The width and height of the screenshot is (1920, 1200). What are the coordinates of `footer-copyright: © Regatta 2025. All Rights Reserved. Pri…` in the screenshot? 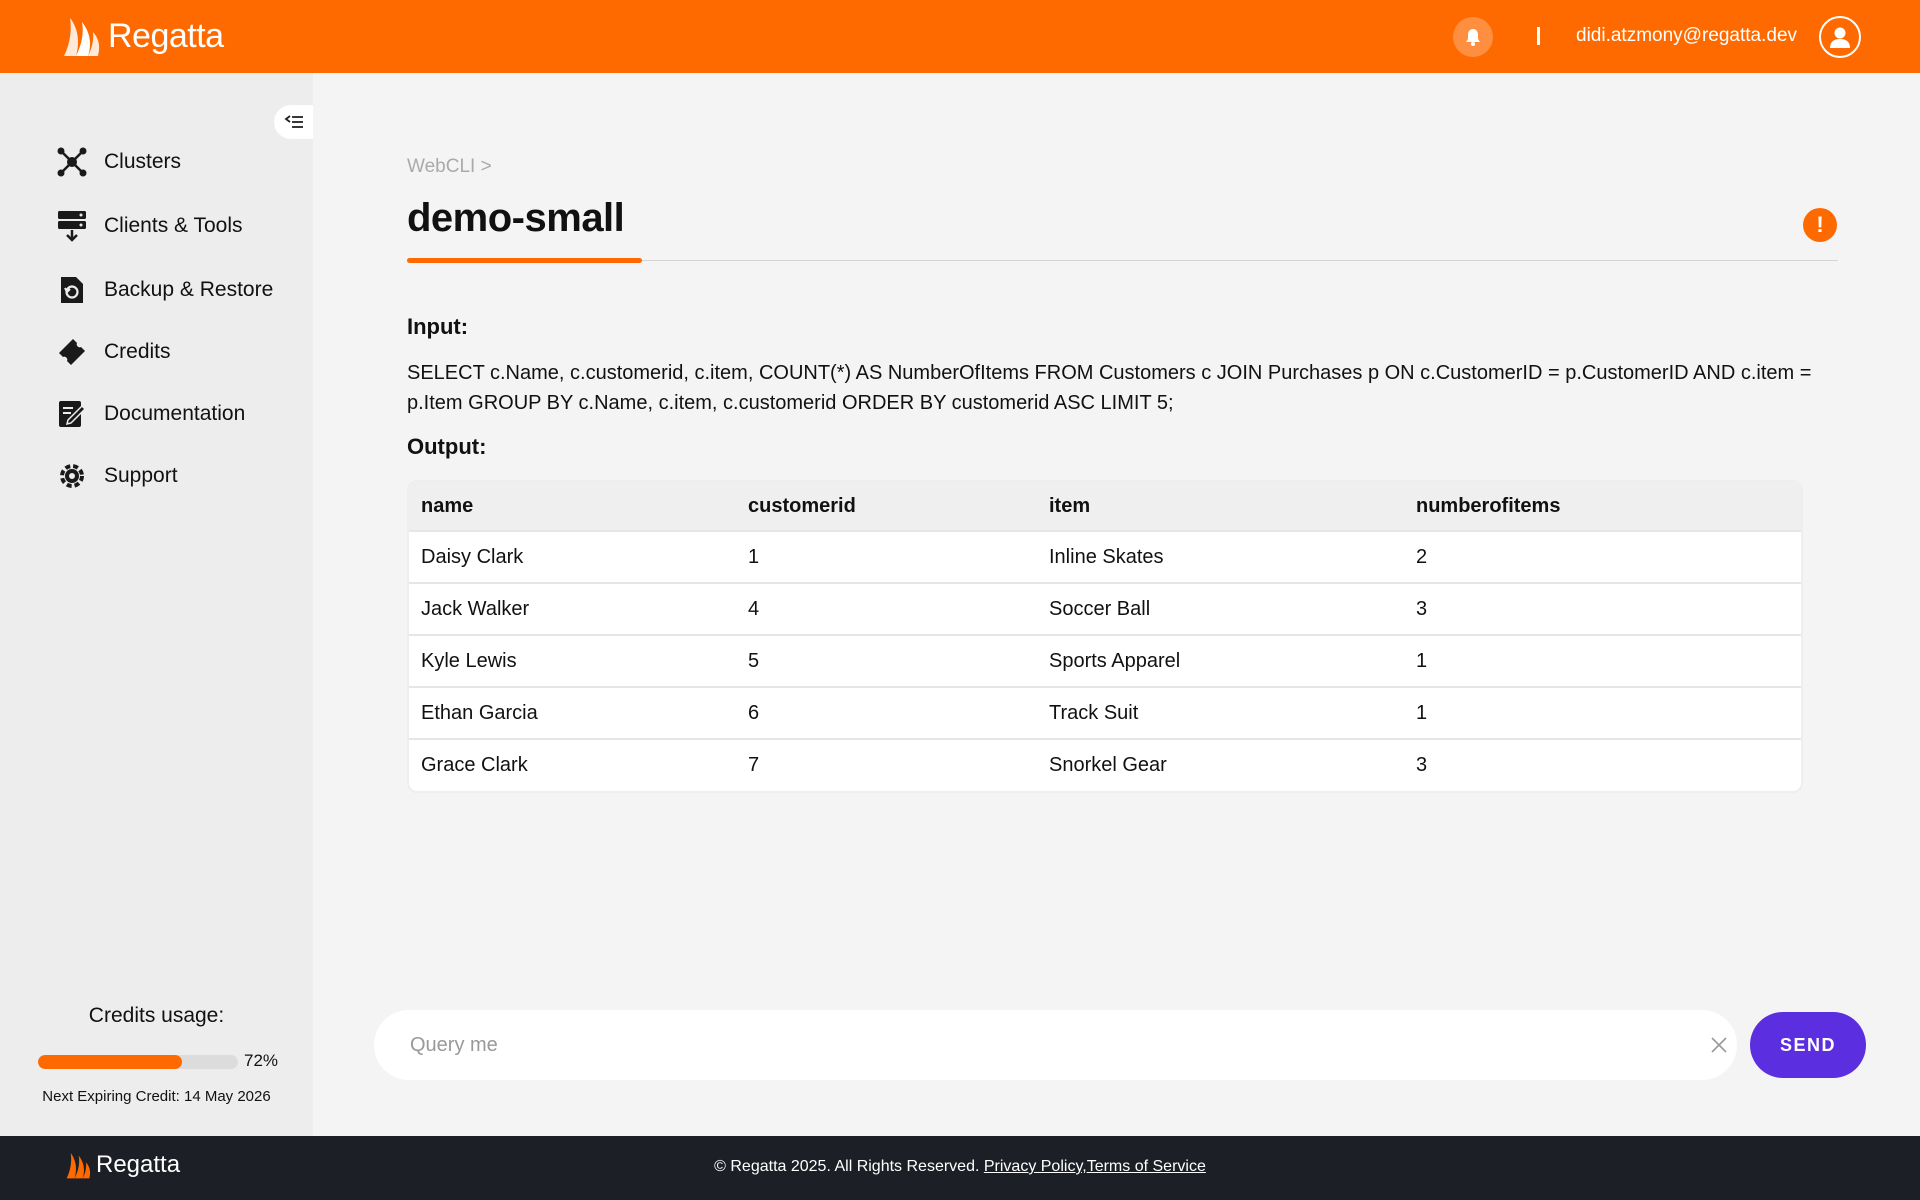 It's located at (960, 1167).